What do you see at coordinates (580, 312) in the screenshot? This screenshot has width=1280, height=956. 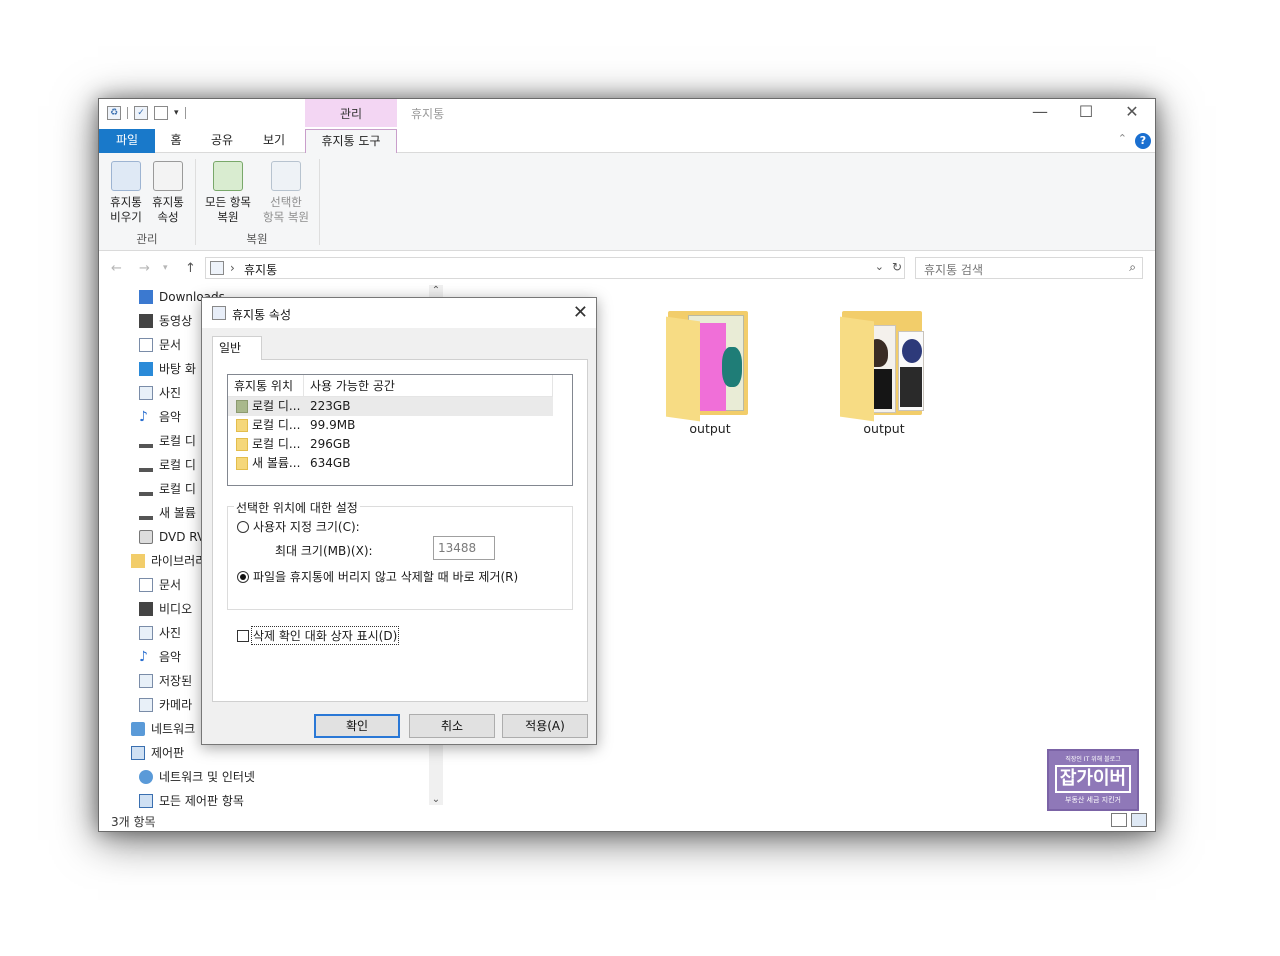 I see `dialog-close-icon: ✕` at bounding box center [580, 312].